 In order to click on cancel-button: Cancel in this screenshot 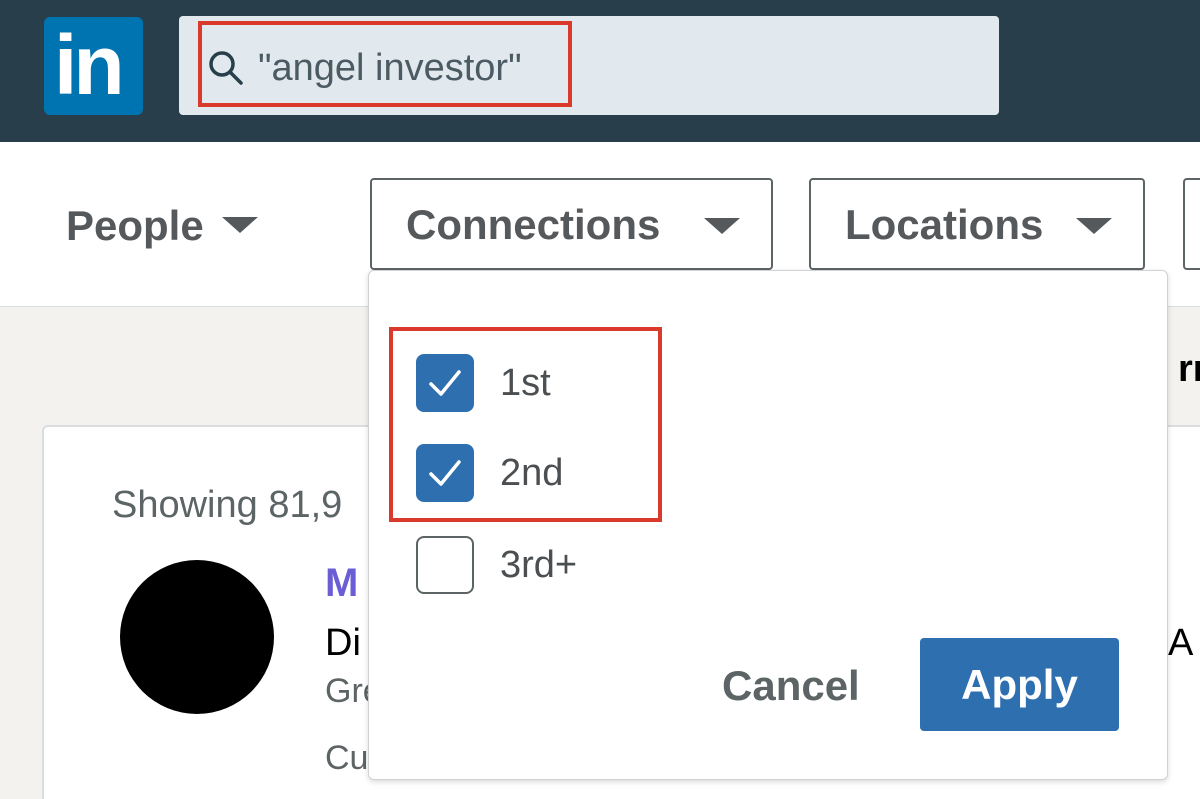, I will do `click(791, 686)`.